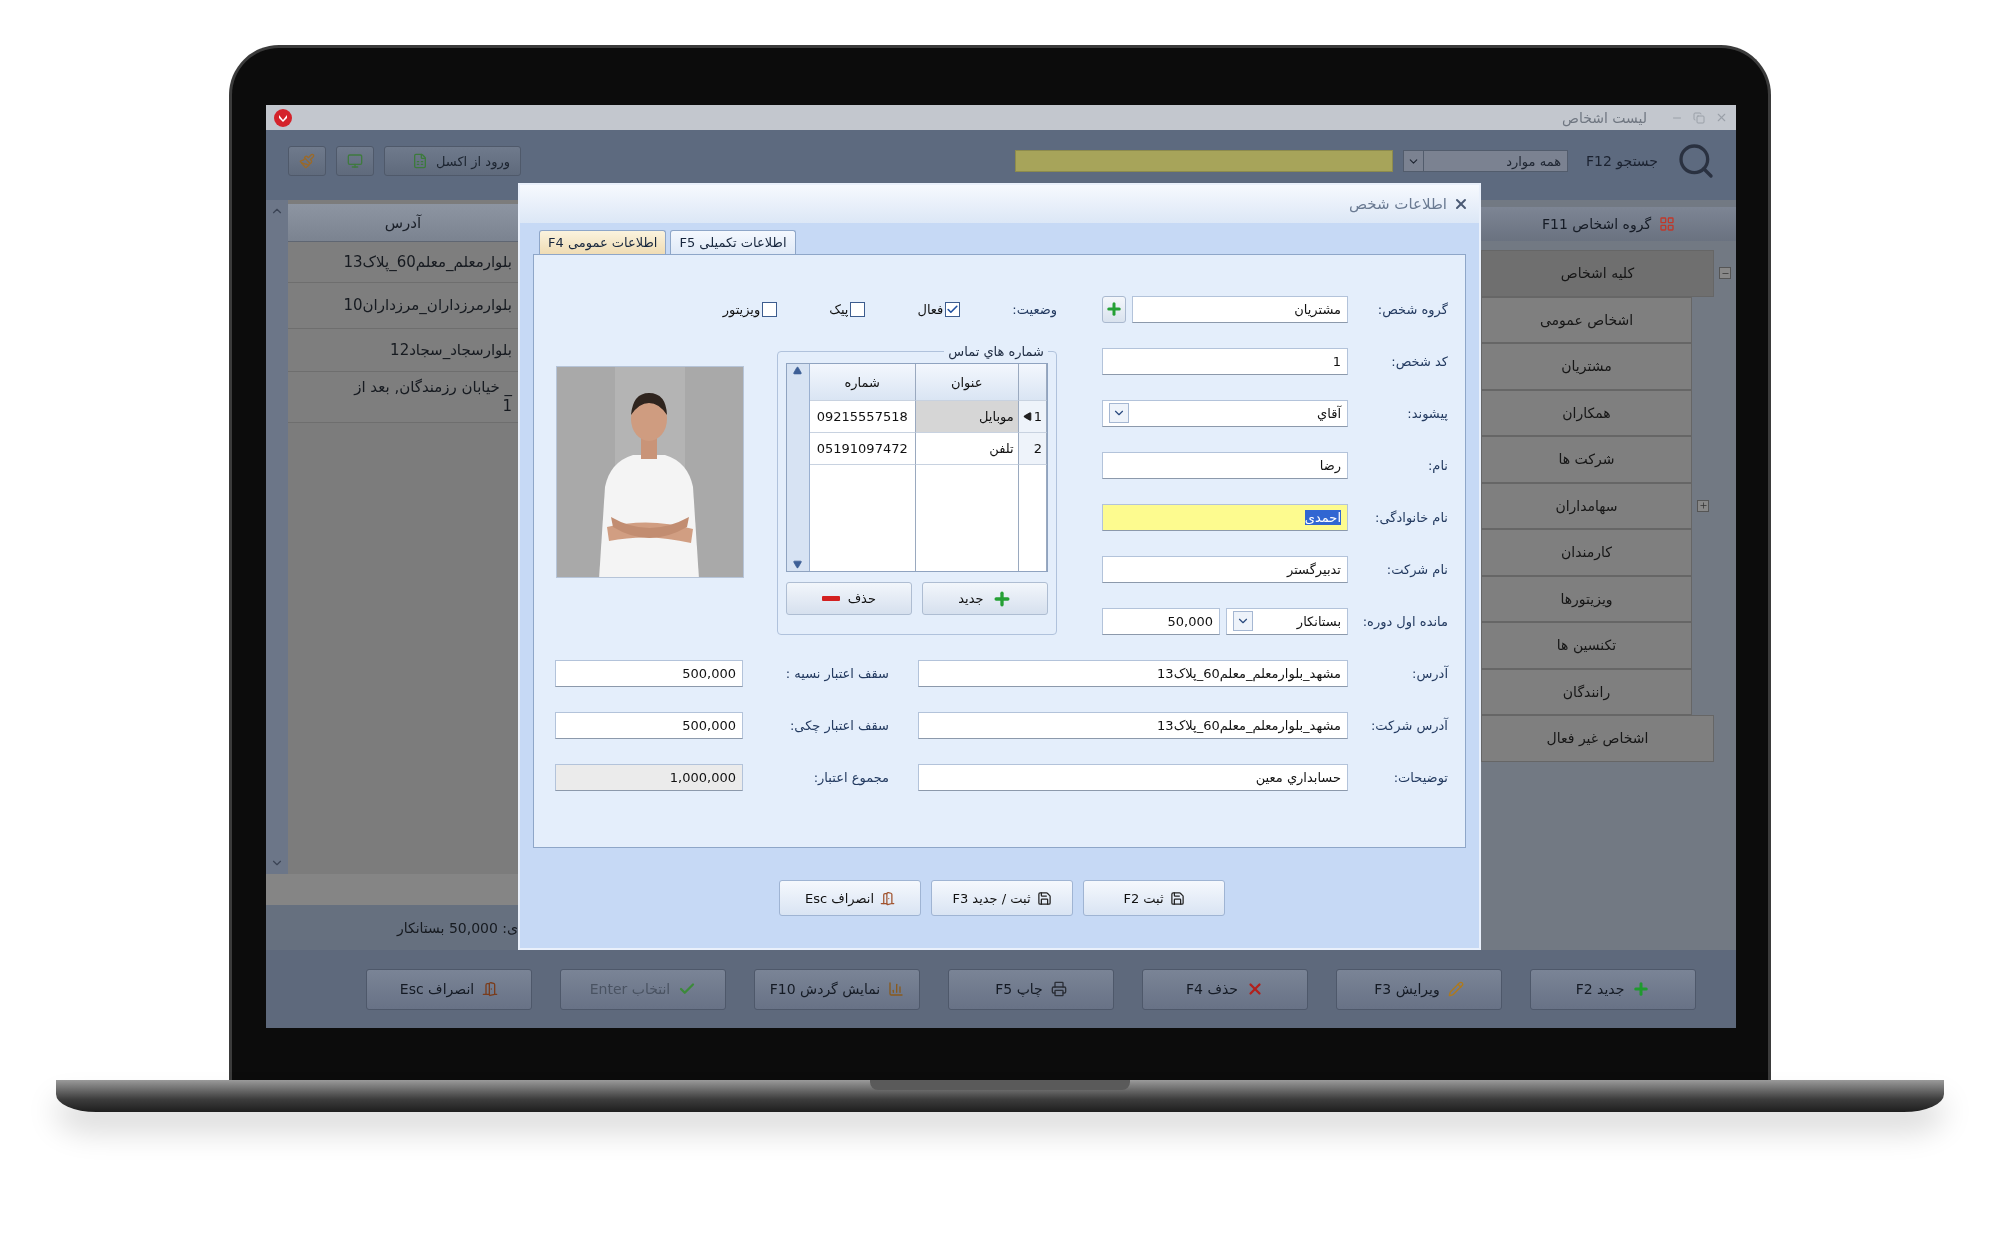 The image size is (2000, 1247). Describe the element at coordinates (1667, 224) in the screenshot. I see `grid-icon` at that location.